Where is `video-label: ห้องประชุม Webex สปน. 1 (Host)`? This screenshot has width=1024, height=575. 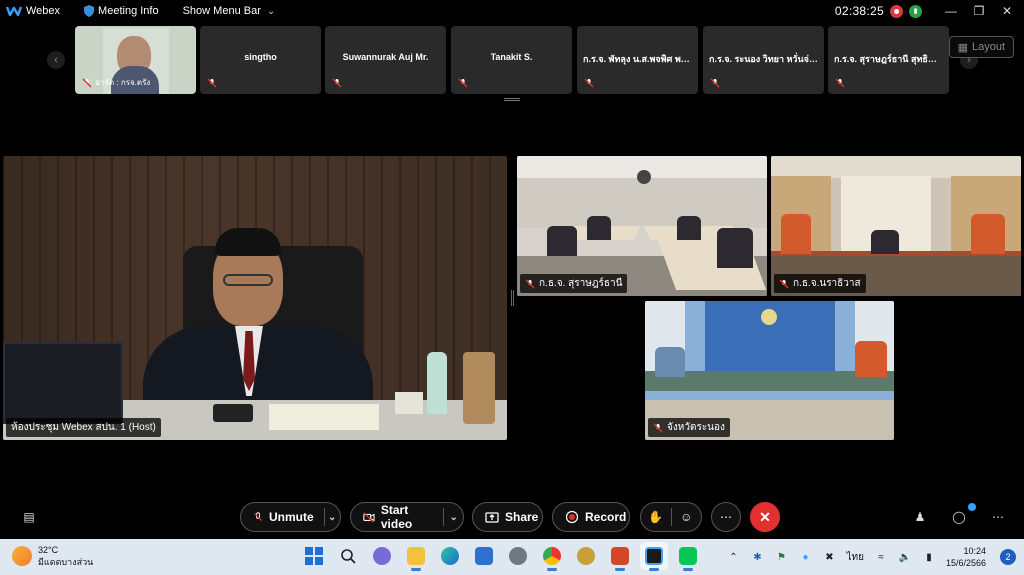
video-label: ห้องประชุม Webex สปน. 1 (Host) is located at coordinates (83, 427).